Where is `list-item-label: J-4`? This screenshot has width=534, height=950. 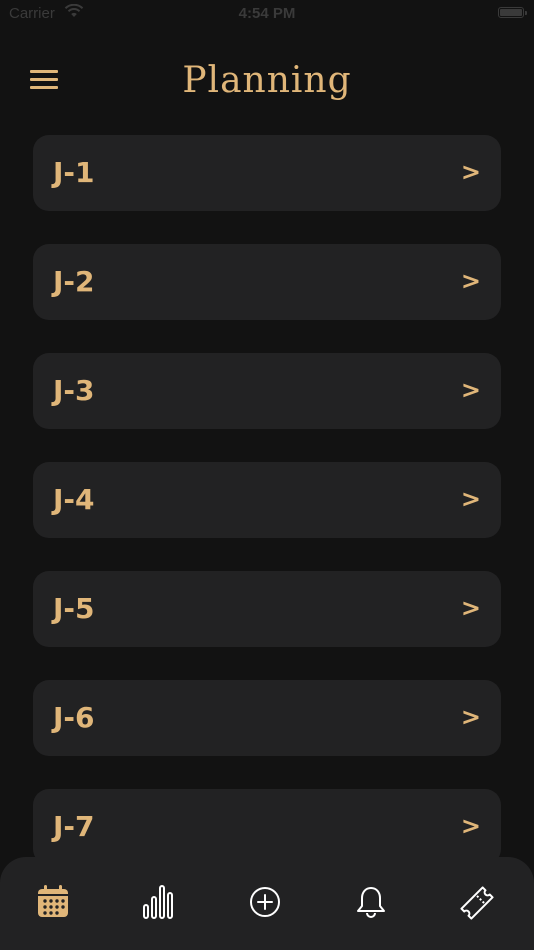
list-item-label: J-4 is located at coordinates (74, 499).